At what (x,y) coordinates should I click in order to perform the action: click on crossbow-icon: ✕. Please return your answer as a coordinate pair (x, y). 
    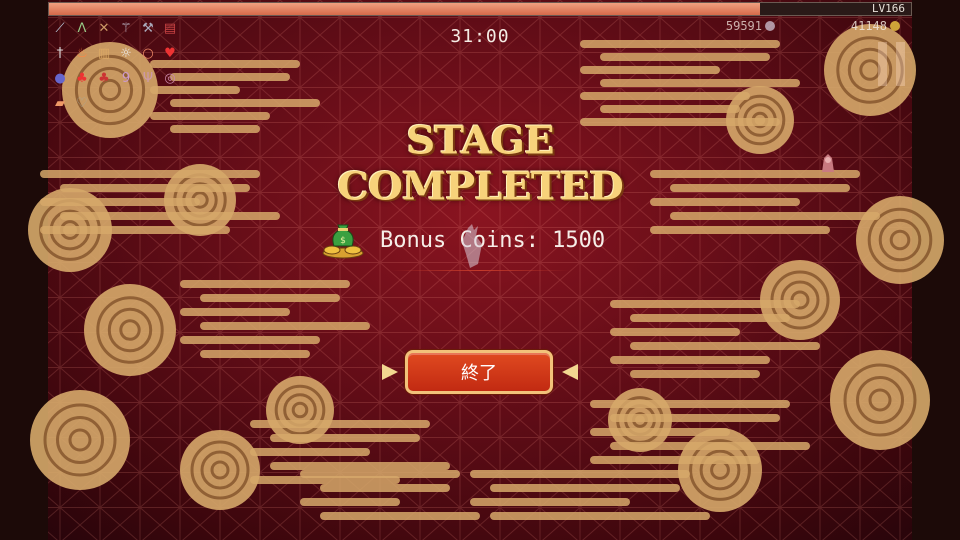
    Looking at the image, I should click on (104, 28).